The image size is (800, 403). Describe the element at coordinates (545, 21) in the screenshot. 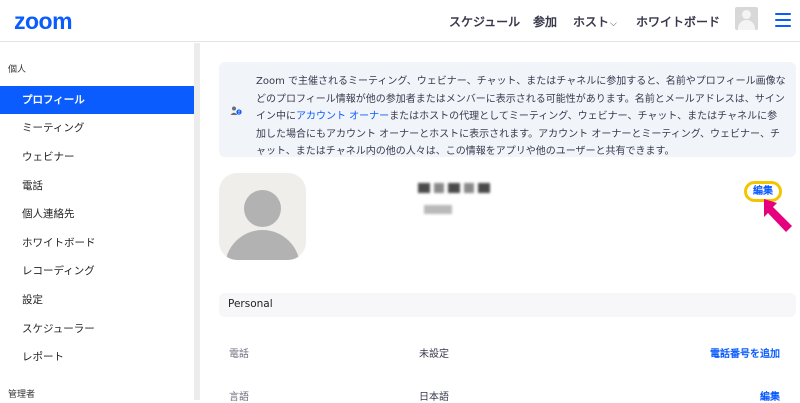

I see `nav-join: 参加` at that location.